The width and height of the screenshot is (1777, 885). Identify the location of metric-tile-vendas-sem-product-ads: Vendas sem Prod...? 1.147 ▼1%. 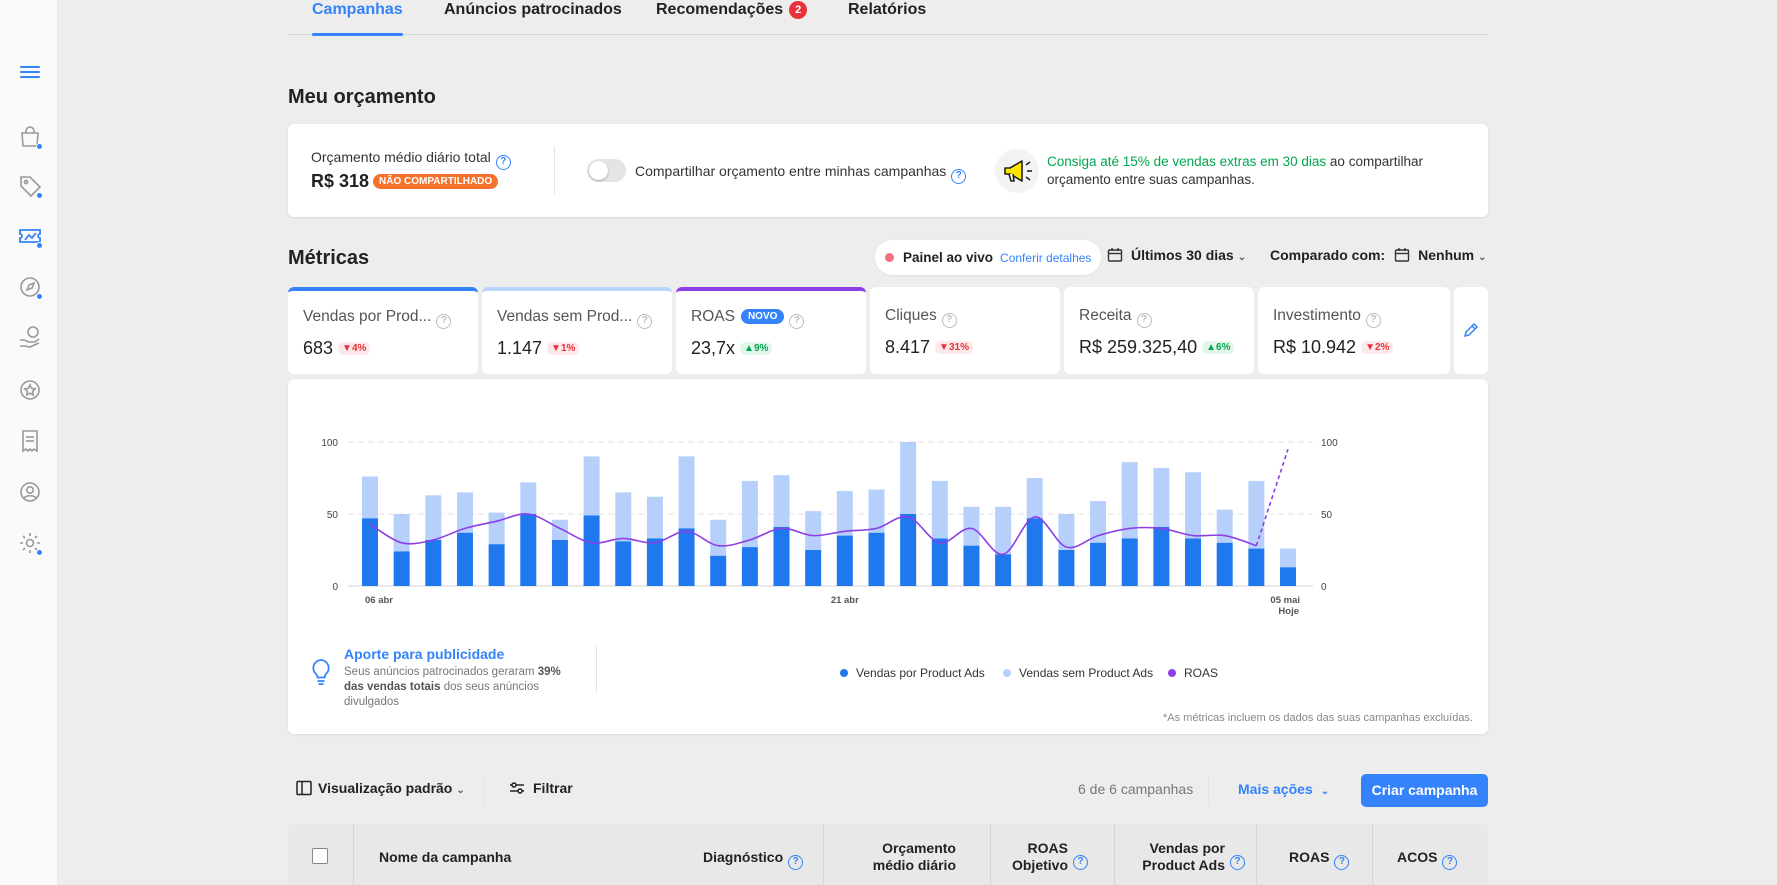
(577, 330).